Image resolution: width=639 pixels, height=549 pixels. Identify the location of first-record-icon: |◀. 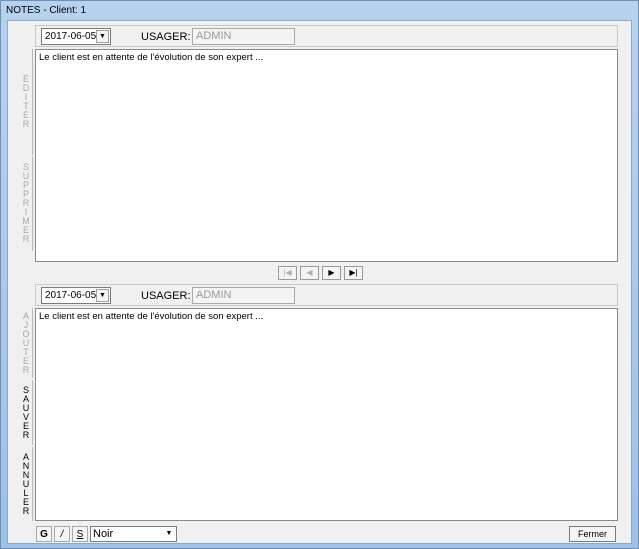
(287, 272).